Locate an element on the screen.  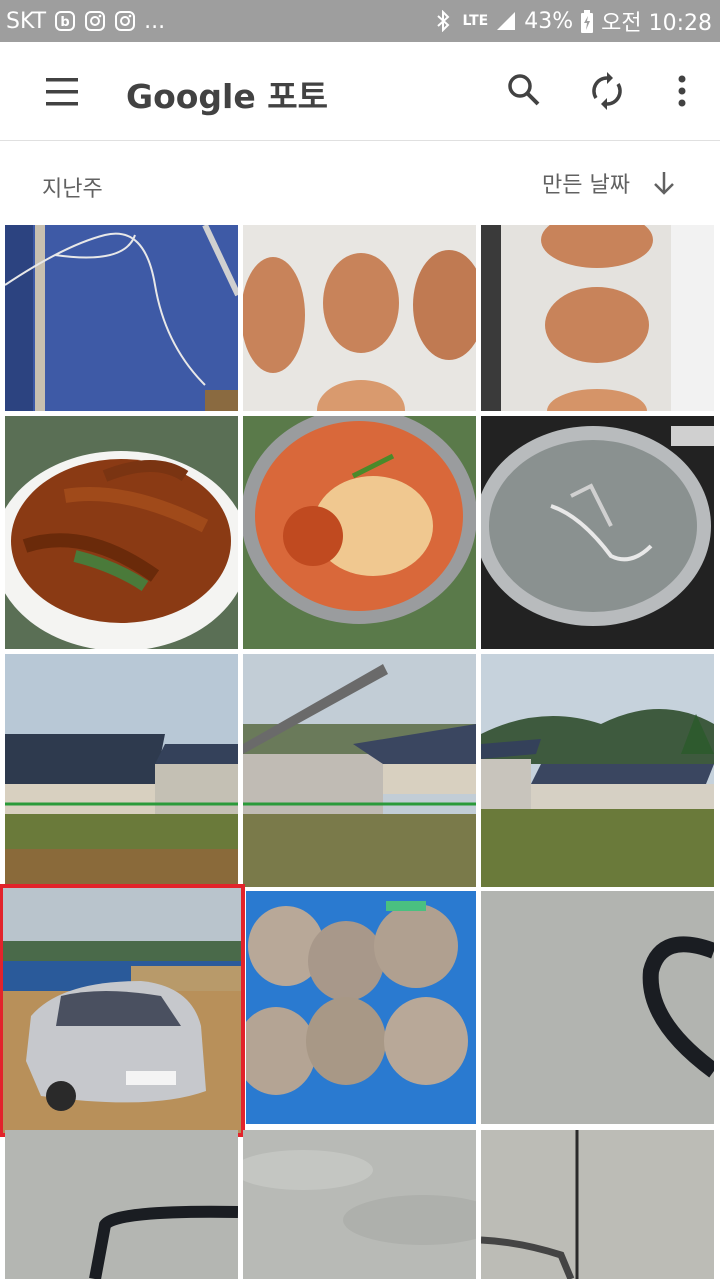
clock: 오전 10:28 is located at coordinates (656, 23).